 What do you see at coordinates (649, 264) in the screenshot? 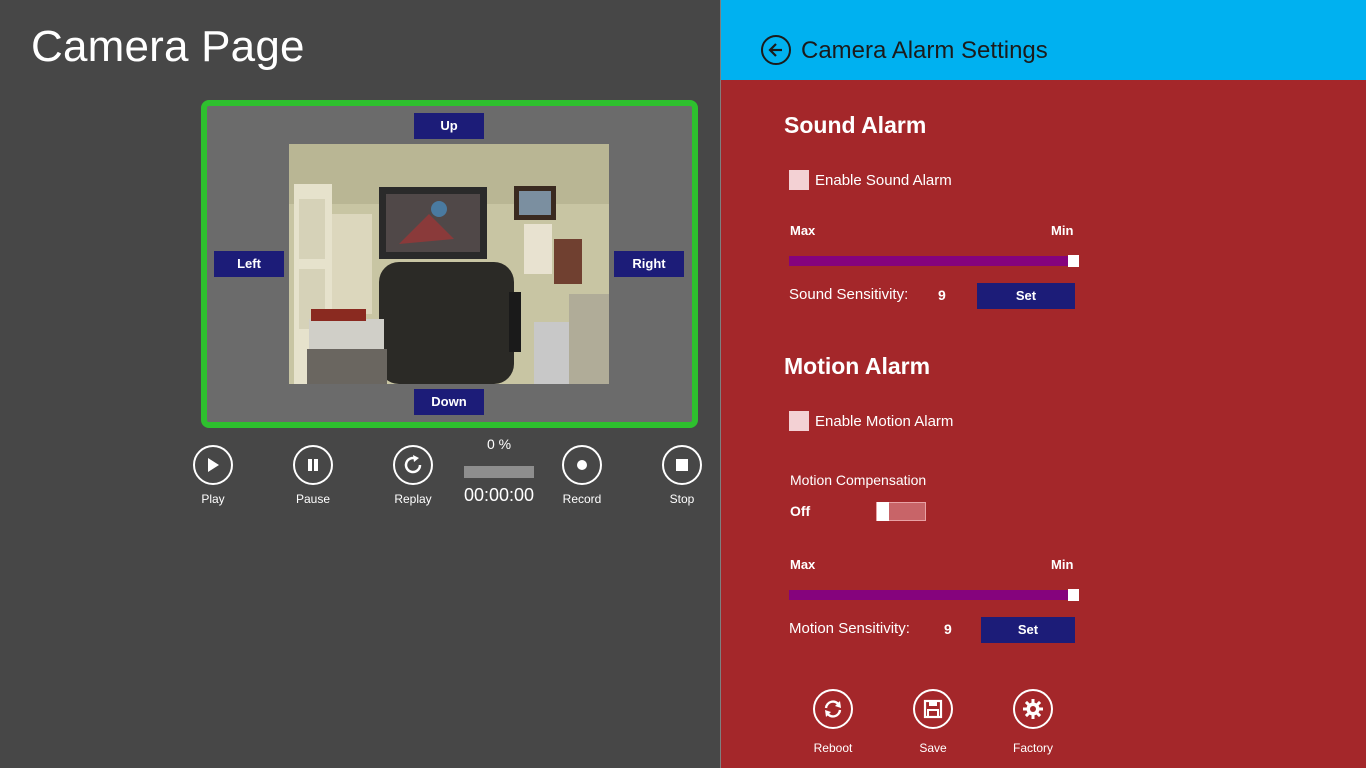
I see `pan-right-button: Right` at bounding box center [649, 264].